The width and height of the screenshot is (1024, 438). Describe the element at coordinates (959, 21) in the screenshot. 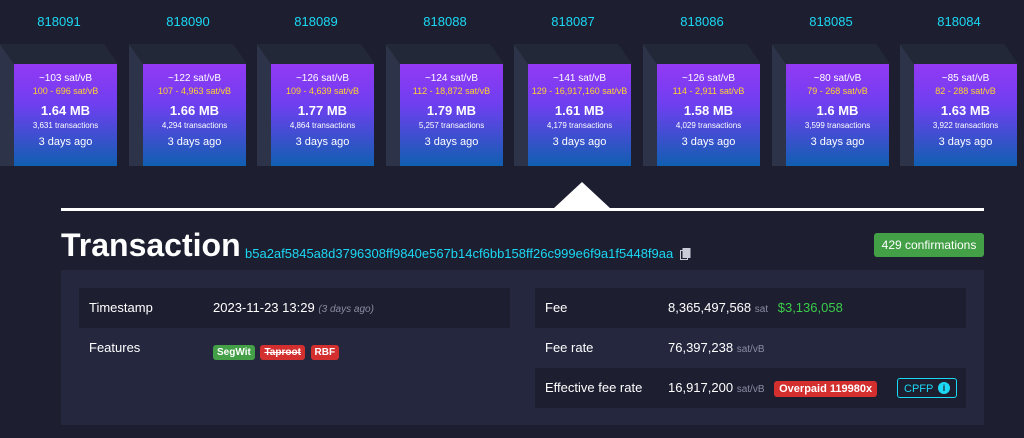

I see `block-height-link: 818084` at that location.